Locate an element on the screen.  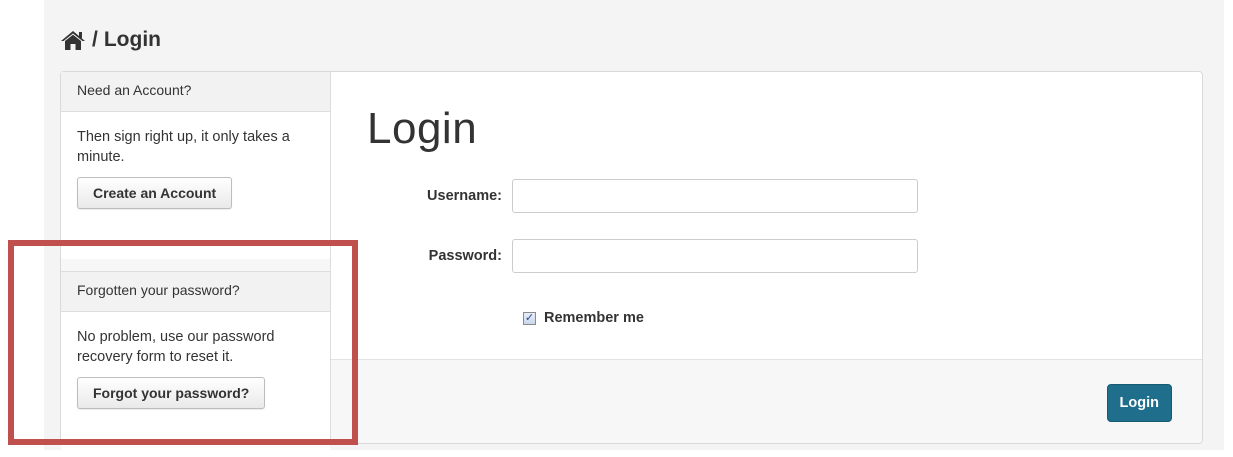
login-button: Login is located at coordinates (1139, 403).